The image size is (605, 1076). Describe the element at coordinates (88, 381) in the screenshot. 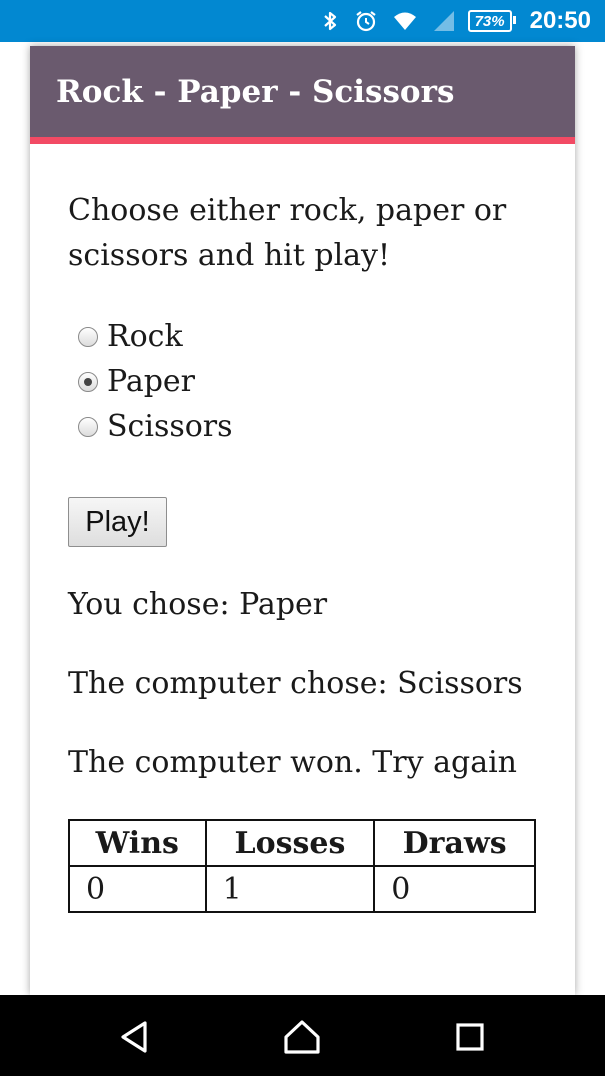

I see `radio-paper` at that location.